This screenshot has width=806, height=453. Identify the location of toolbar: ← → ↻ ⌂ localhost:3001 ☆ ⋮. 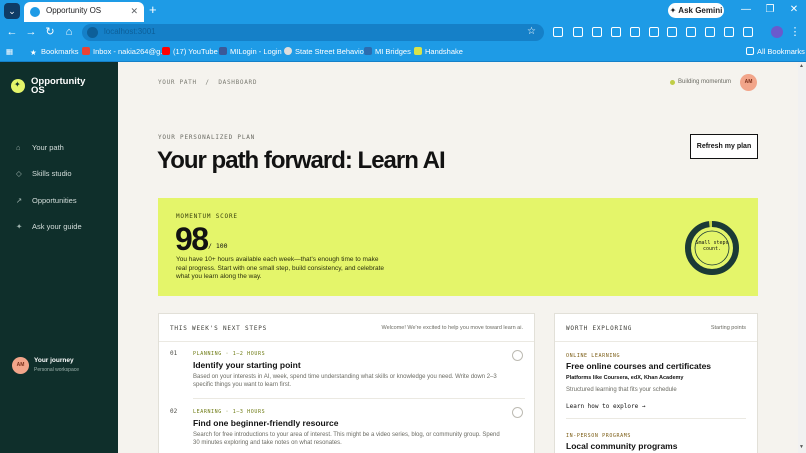
(403, 32).